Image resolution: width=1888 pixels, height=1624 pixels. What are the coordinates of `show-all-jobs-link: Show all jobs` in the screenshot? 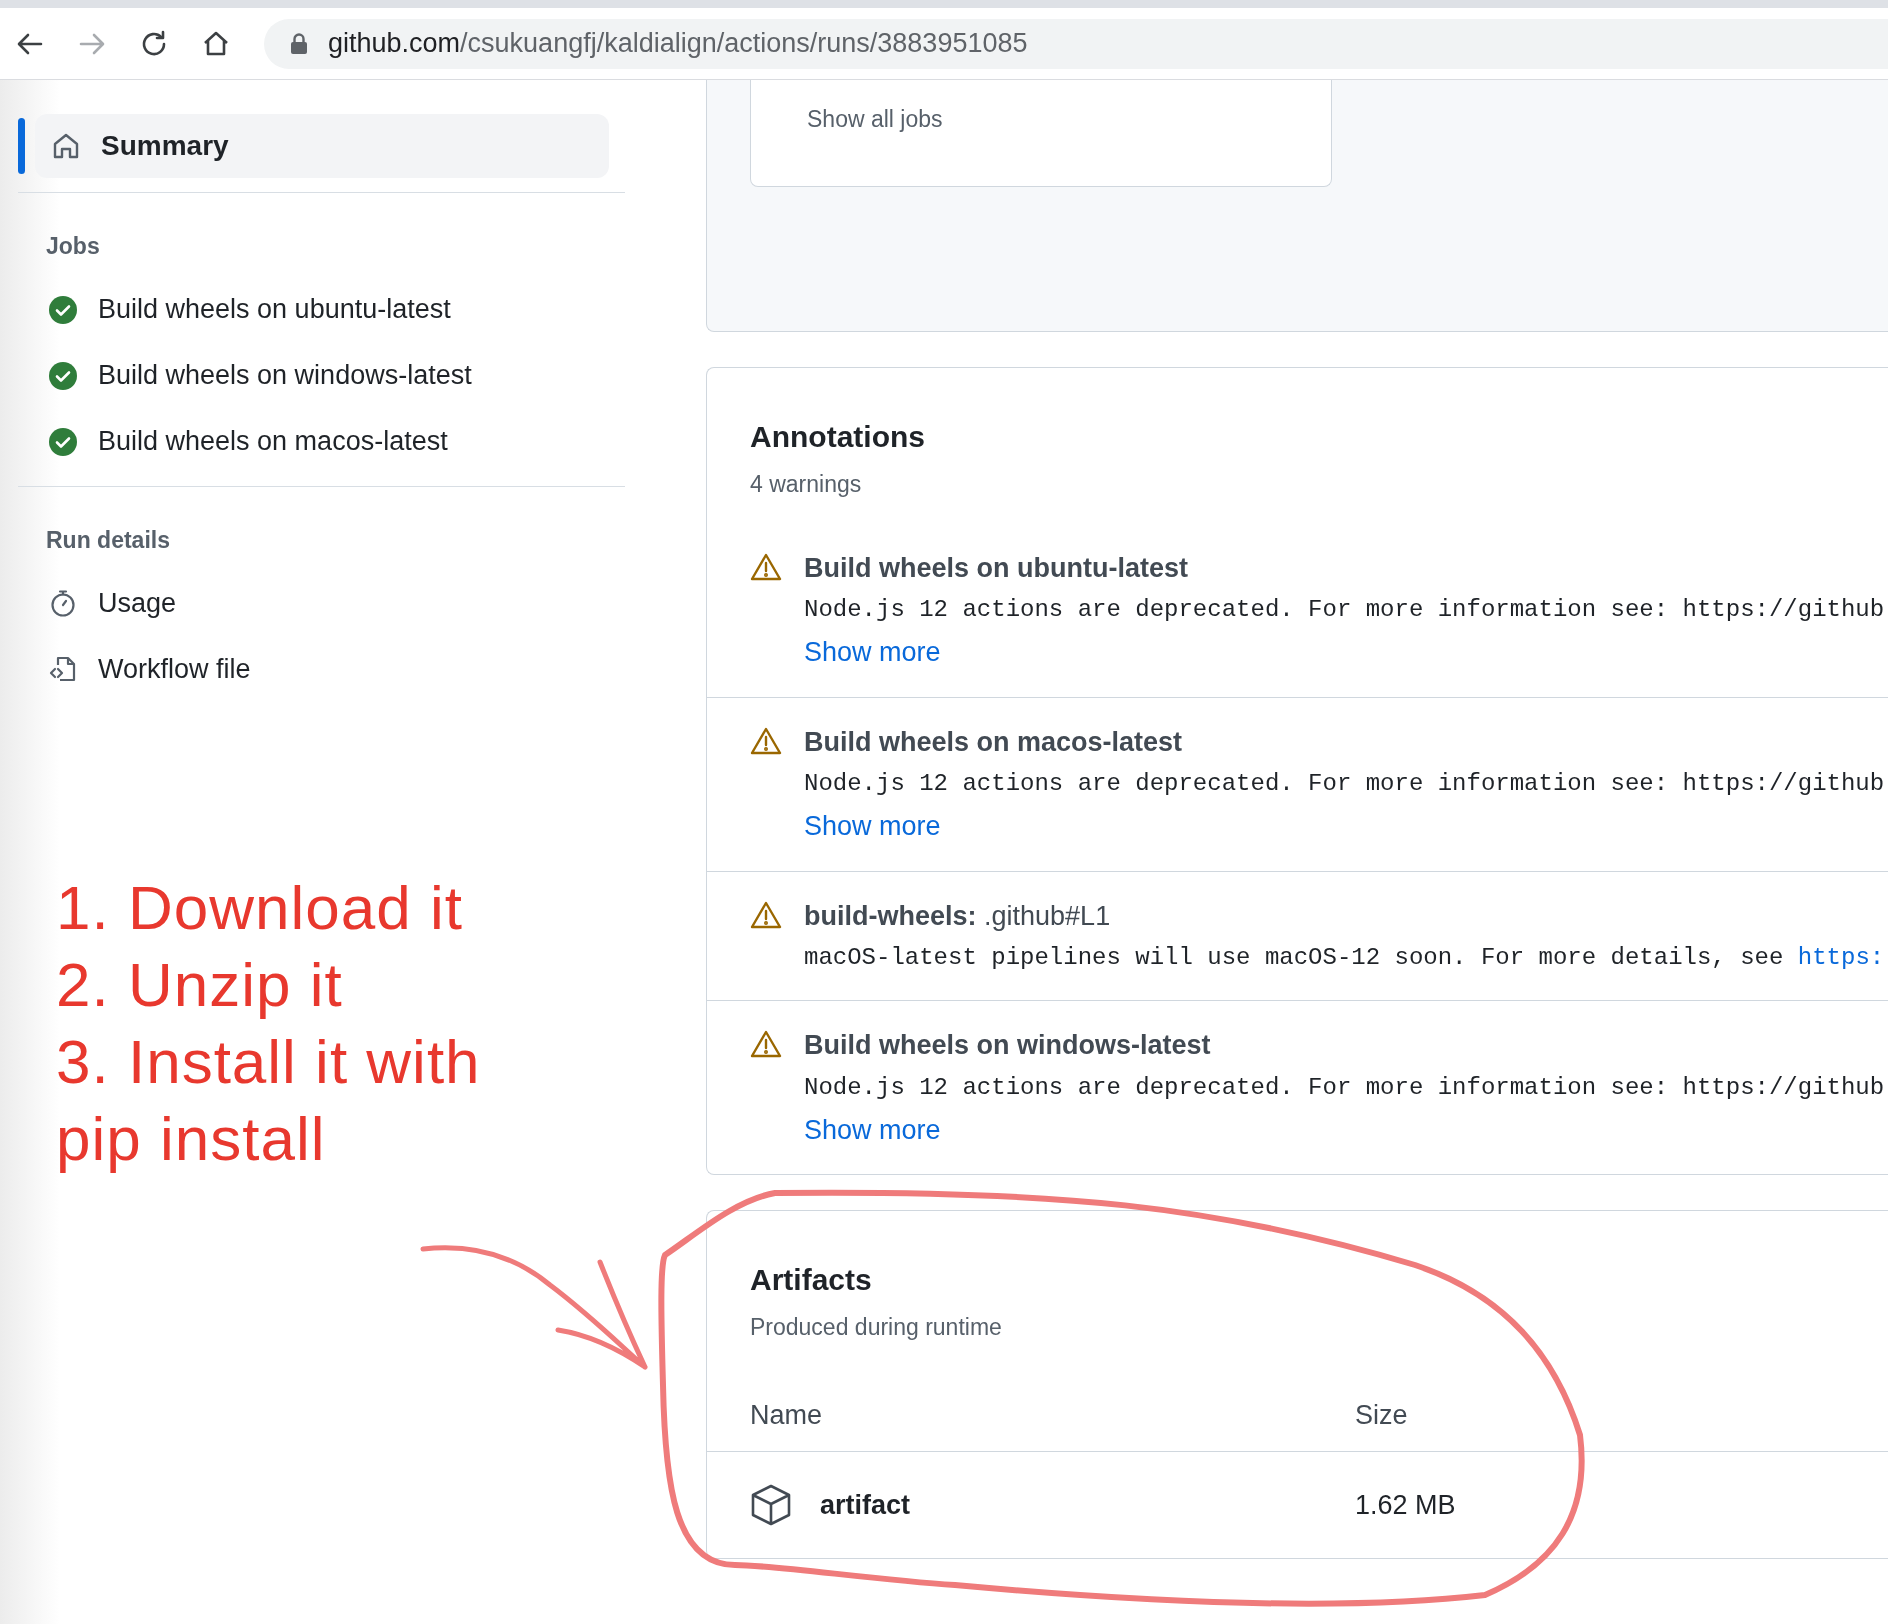 It's located at (875, 119).